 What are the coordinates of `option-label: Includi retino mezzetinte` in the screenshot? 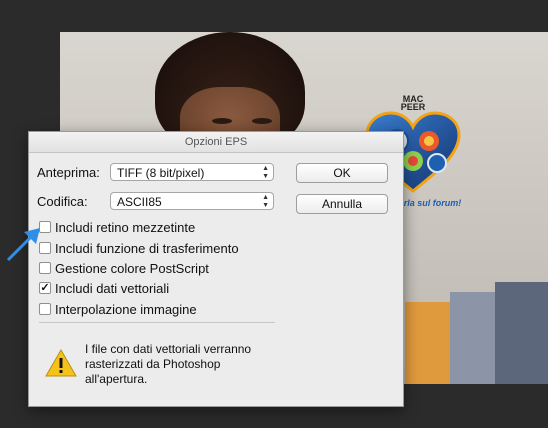 It's located at (125, 227).